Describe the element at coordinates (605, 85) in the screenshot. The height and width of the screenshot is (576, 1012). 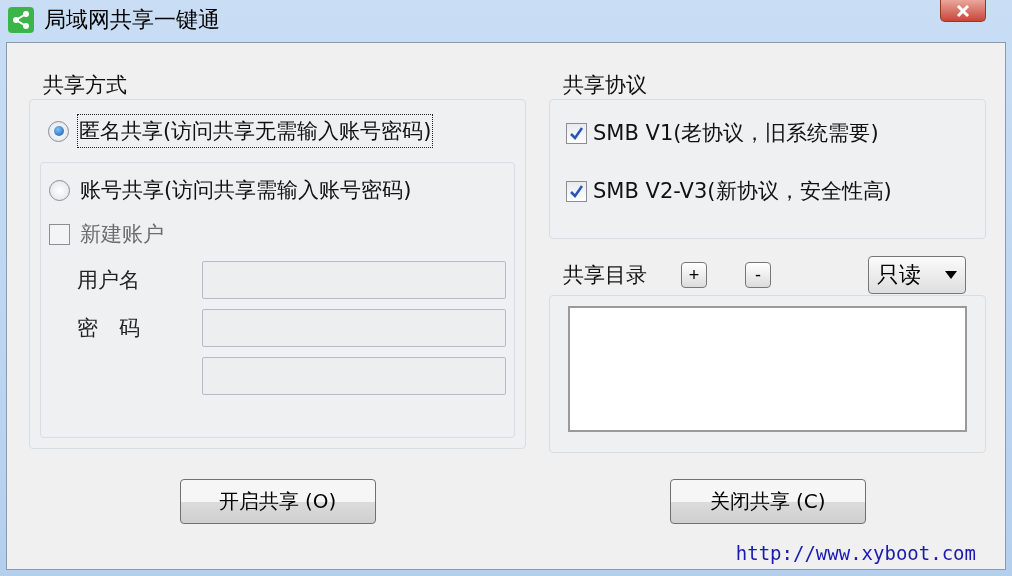
I see `group-title: 共享协议` at that location.